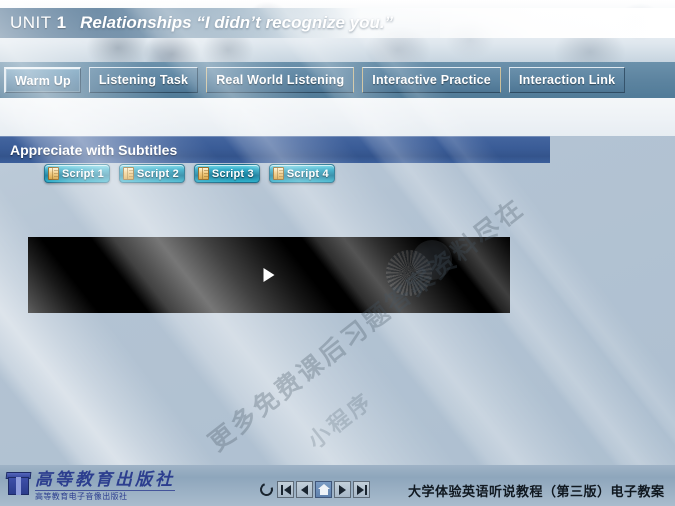 This screenshot has width=675, height=506. Describe the element at coordinates (94, 149) in the screenshot. I see `section-title: Appreciate with Subtitles` at that location.